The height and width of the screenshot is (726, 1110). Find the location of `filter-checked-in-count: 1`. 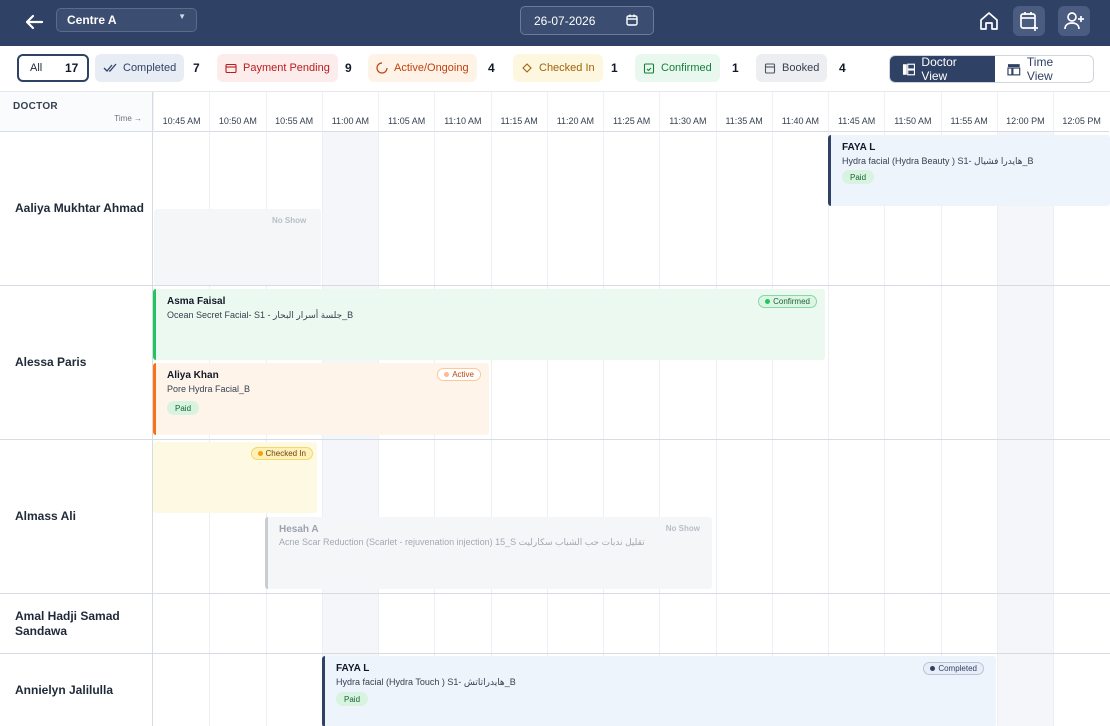

filter-checked-in-count: 1 is located at coordinates (614, 68).